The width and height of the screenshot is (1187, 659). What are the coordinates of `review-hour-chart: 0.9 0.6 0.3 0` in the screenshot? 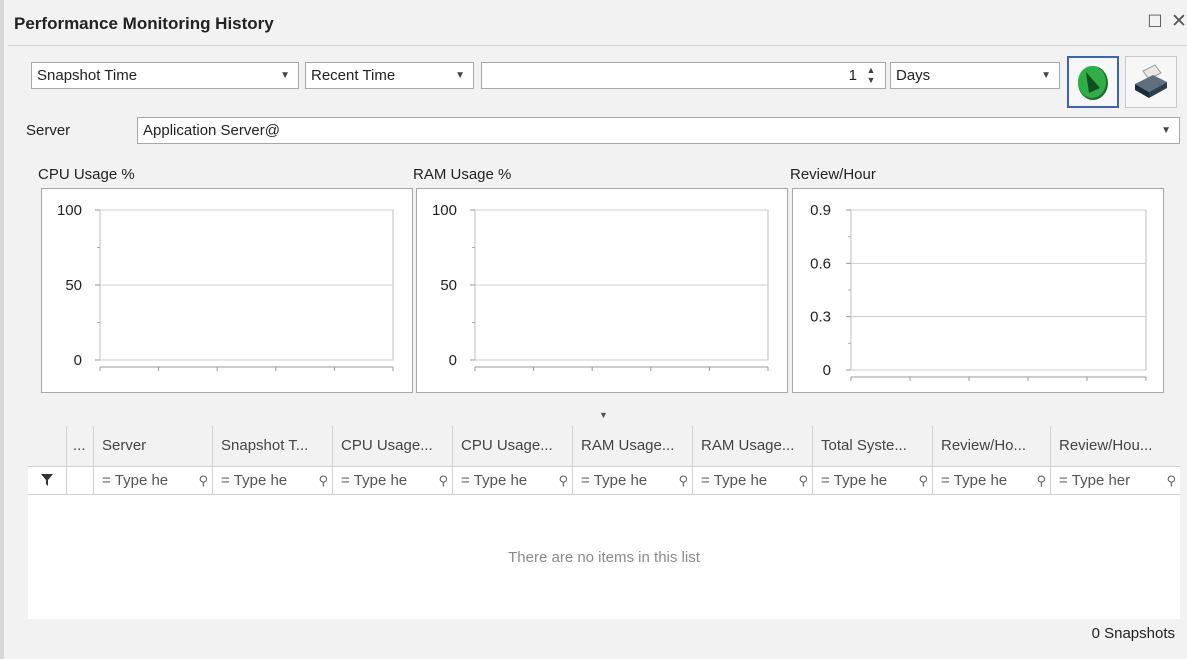 It's located at (978, 290).